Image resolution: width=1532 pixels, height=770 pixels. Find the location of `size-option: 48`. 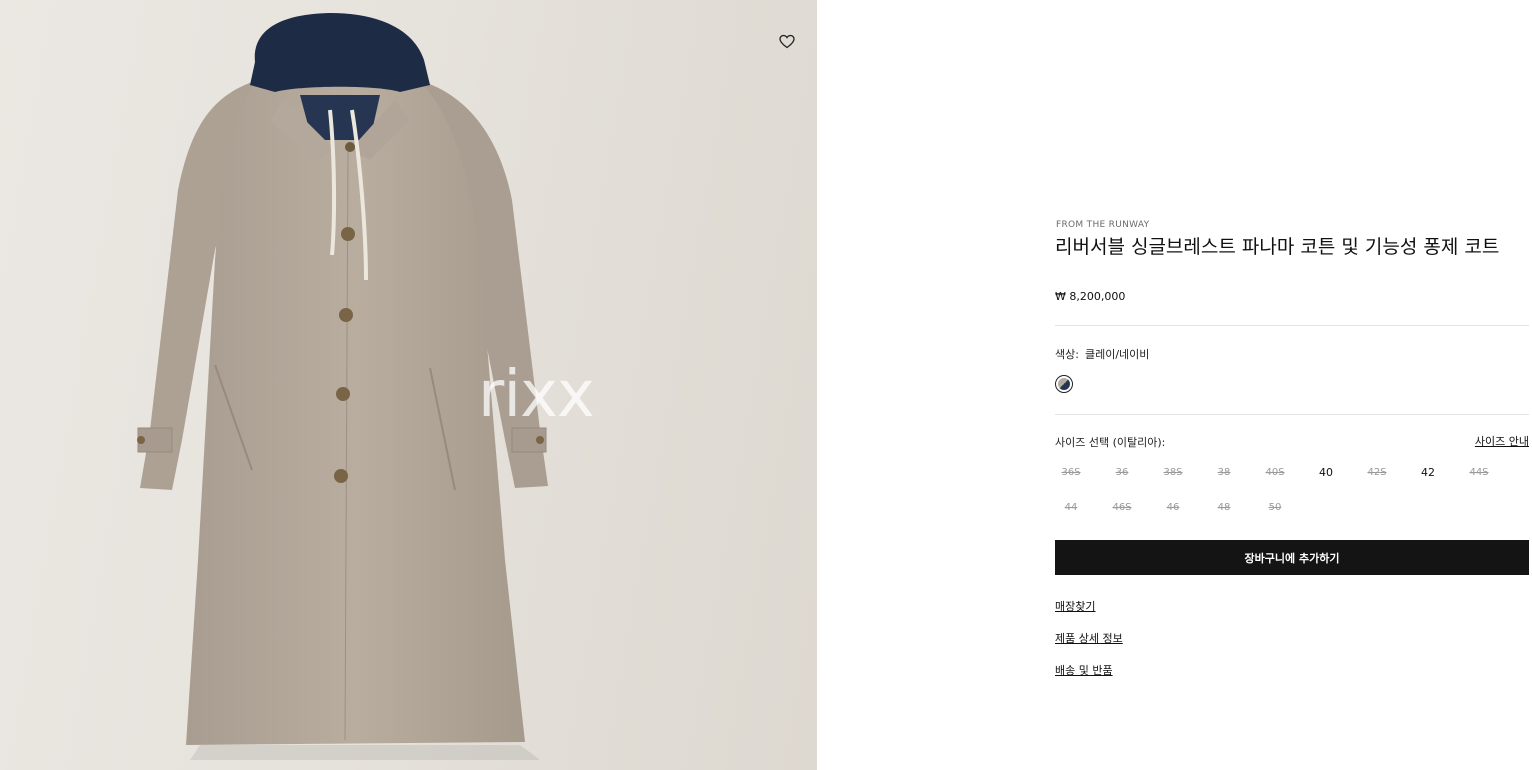

size-option: 48 is located at coordinates (1224, 508).